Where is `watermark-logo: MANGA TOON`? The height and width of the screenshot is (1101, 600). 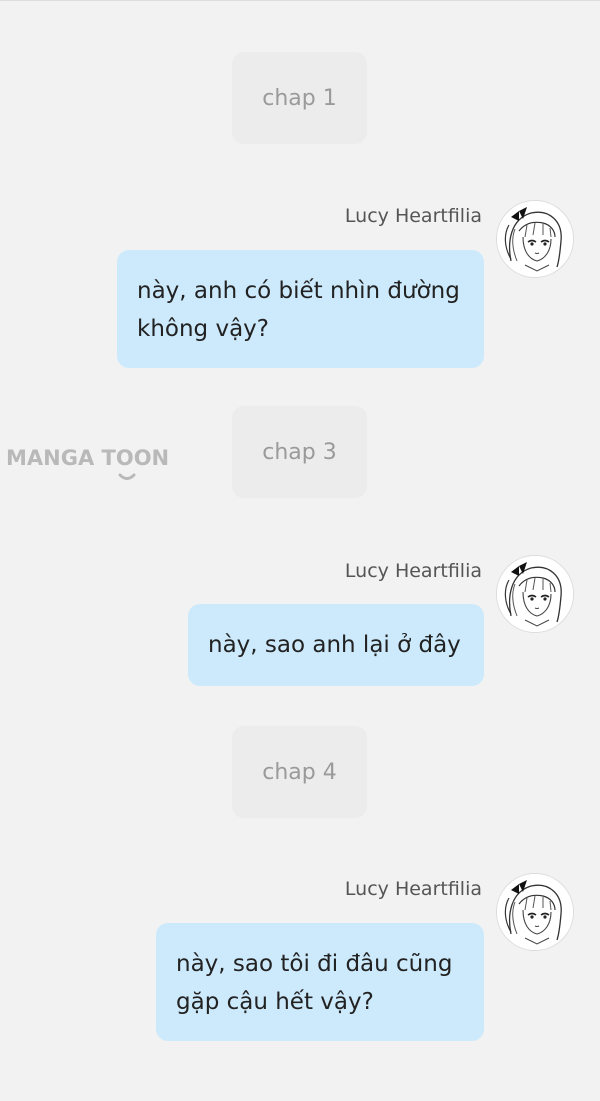 watermark-logo: MANGA TOON is located at coordinates (91, 466).